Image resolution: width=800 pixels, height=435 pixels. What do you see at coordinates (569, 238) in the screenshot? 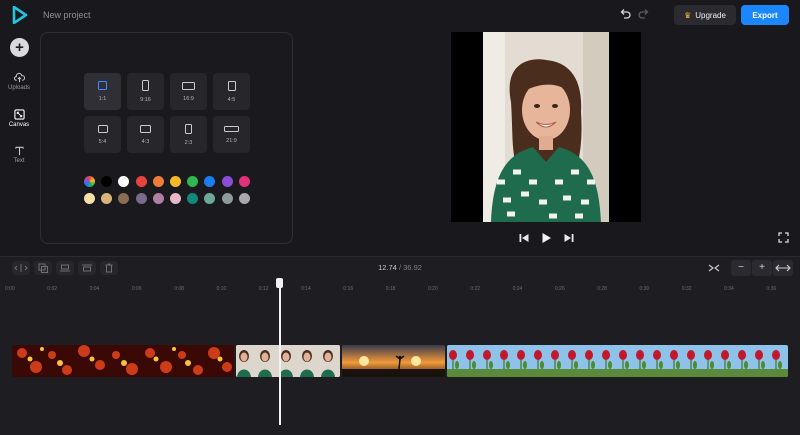
I see `skip-forward-icon` at bounding box center [569, 238].